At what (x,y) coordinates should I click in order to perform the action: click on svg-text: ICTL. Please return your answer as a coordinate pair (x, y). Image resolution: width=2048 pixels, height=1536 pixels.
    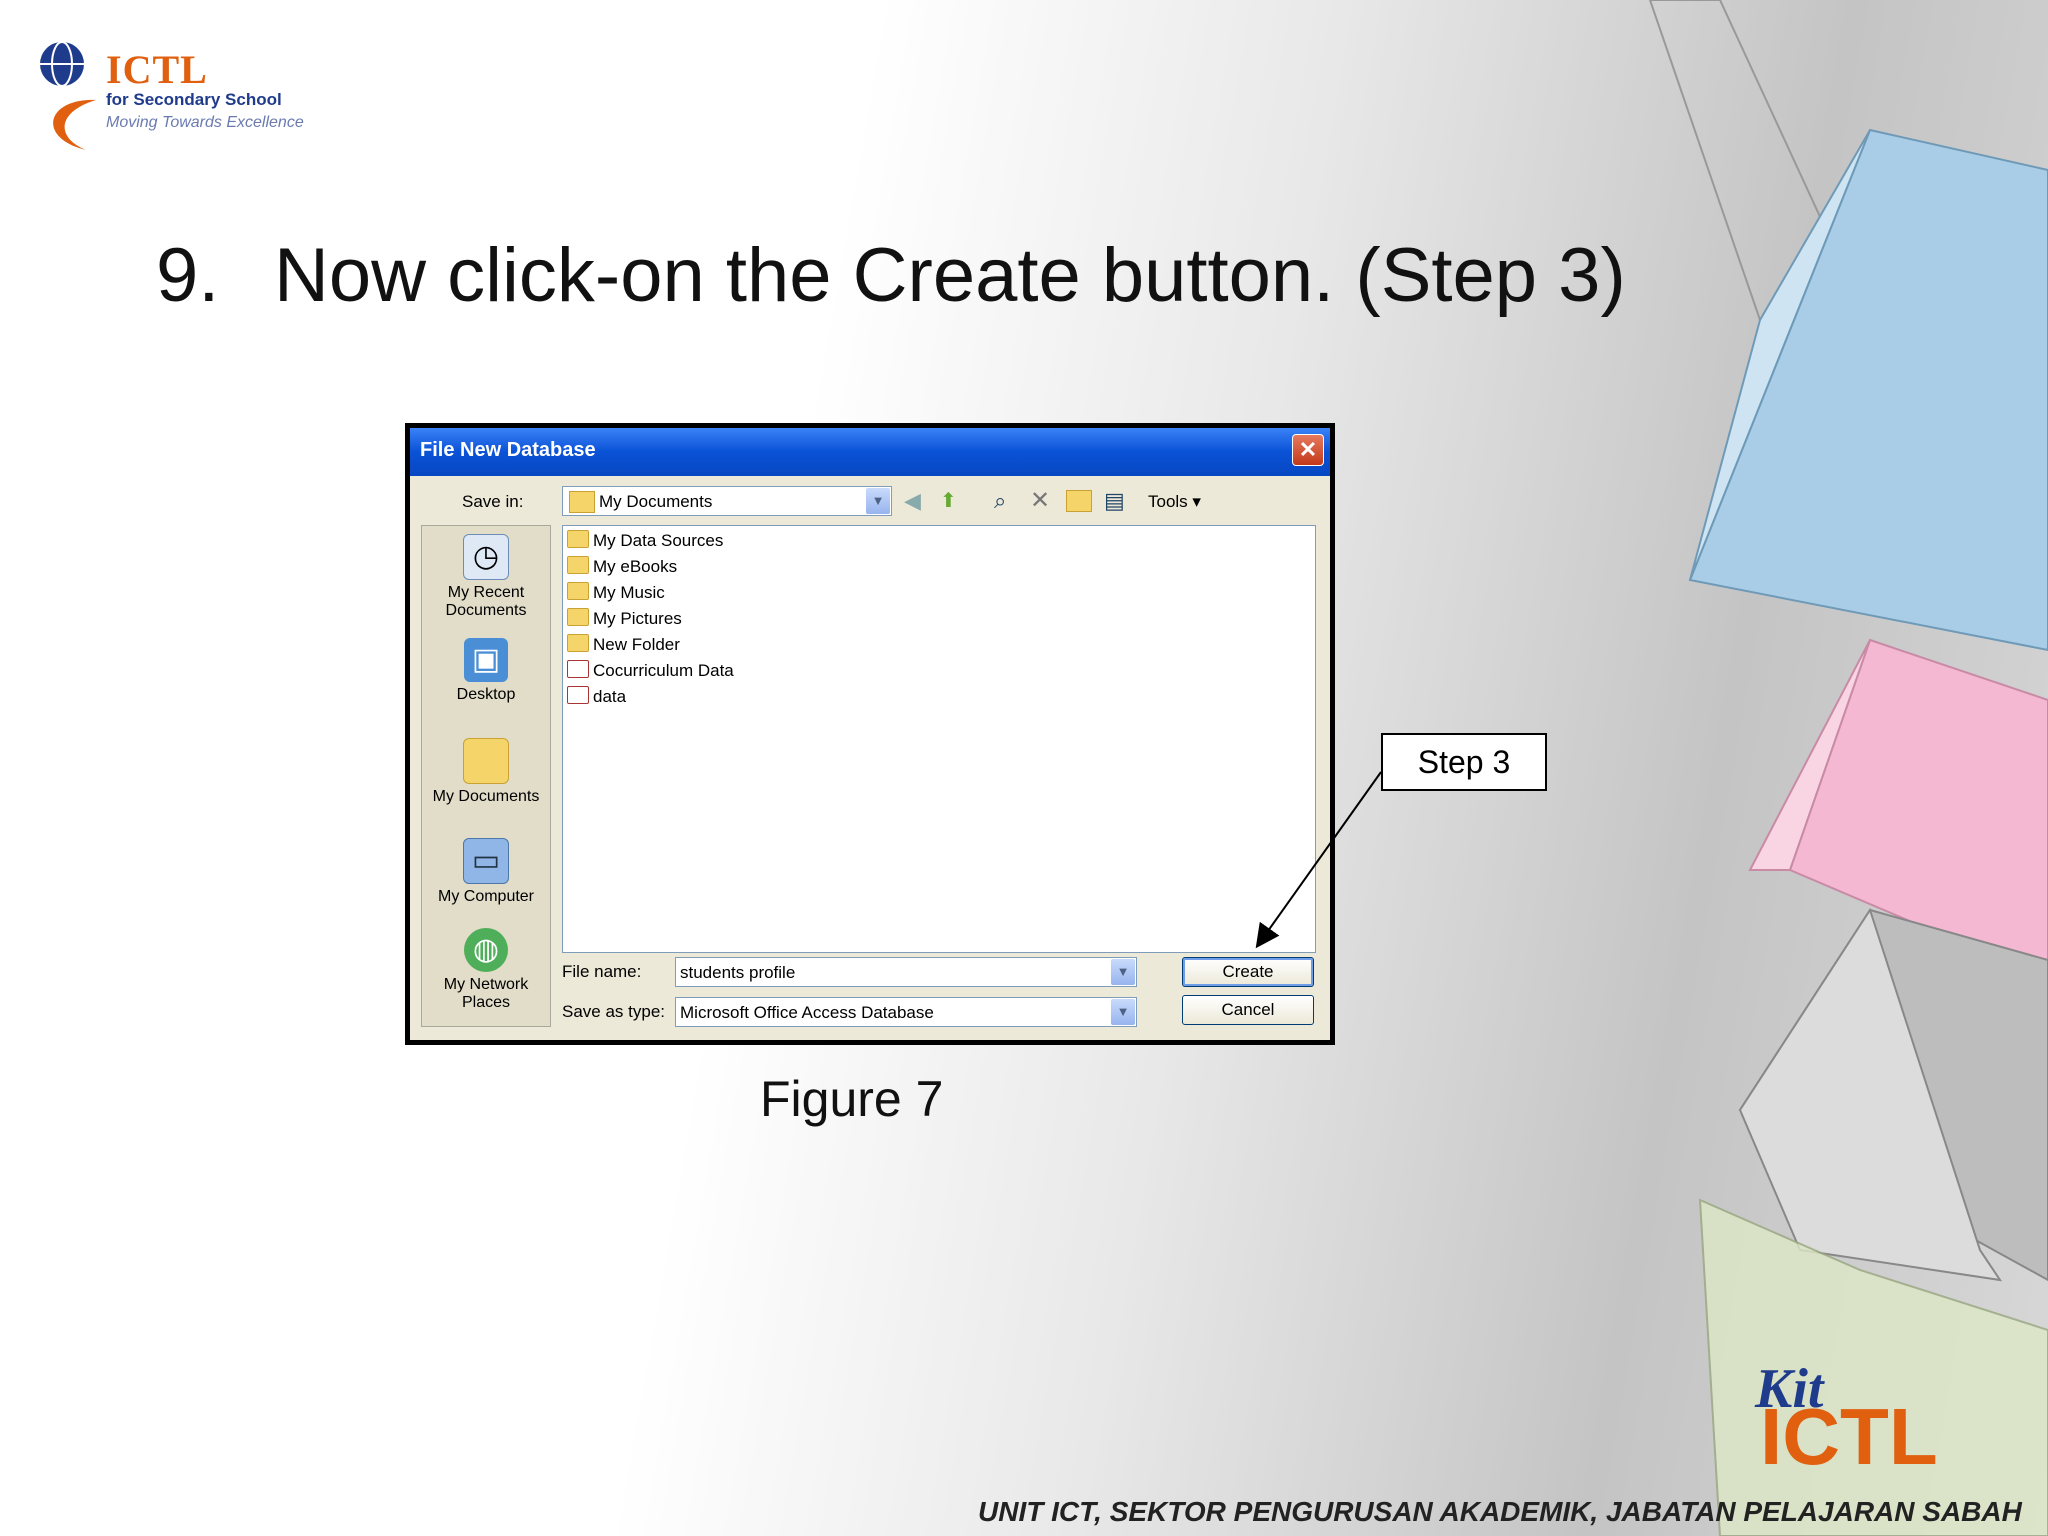
    Looking at the image, I should click on (1849, 1432).